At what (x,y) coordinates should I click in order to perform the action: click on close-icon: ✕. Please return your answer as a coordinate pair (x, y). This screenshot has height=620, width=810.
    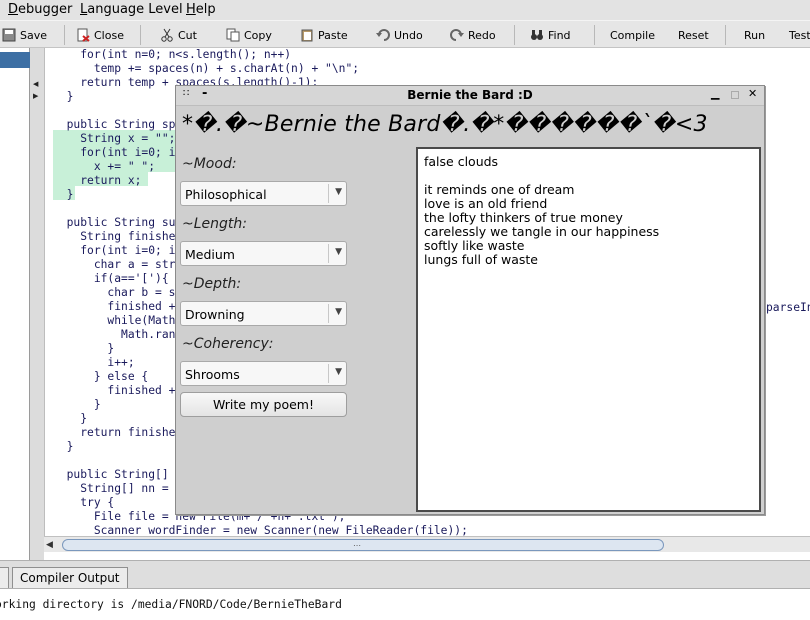
    Looking at the image, I should click on (752, 93).